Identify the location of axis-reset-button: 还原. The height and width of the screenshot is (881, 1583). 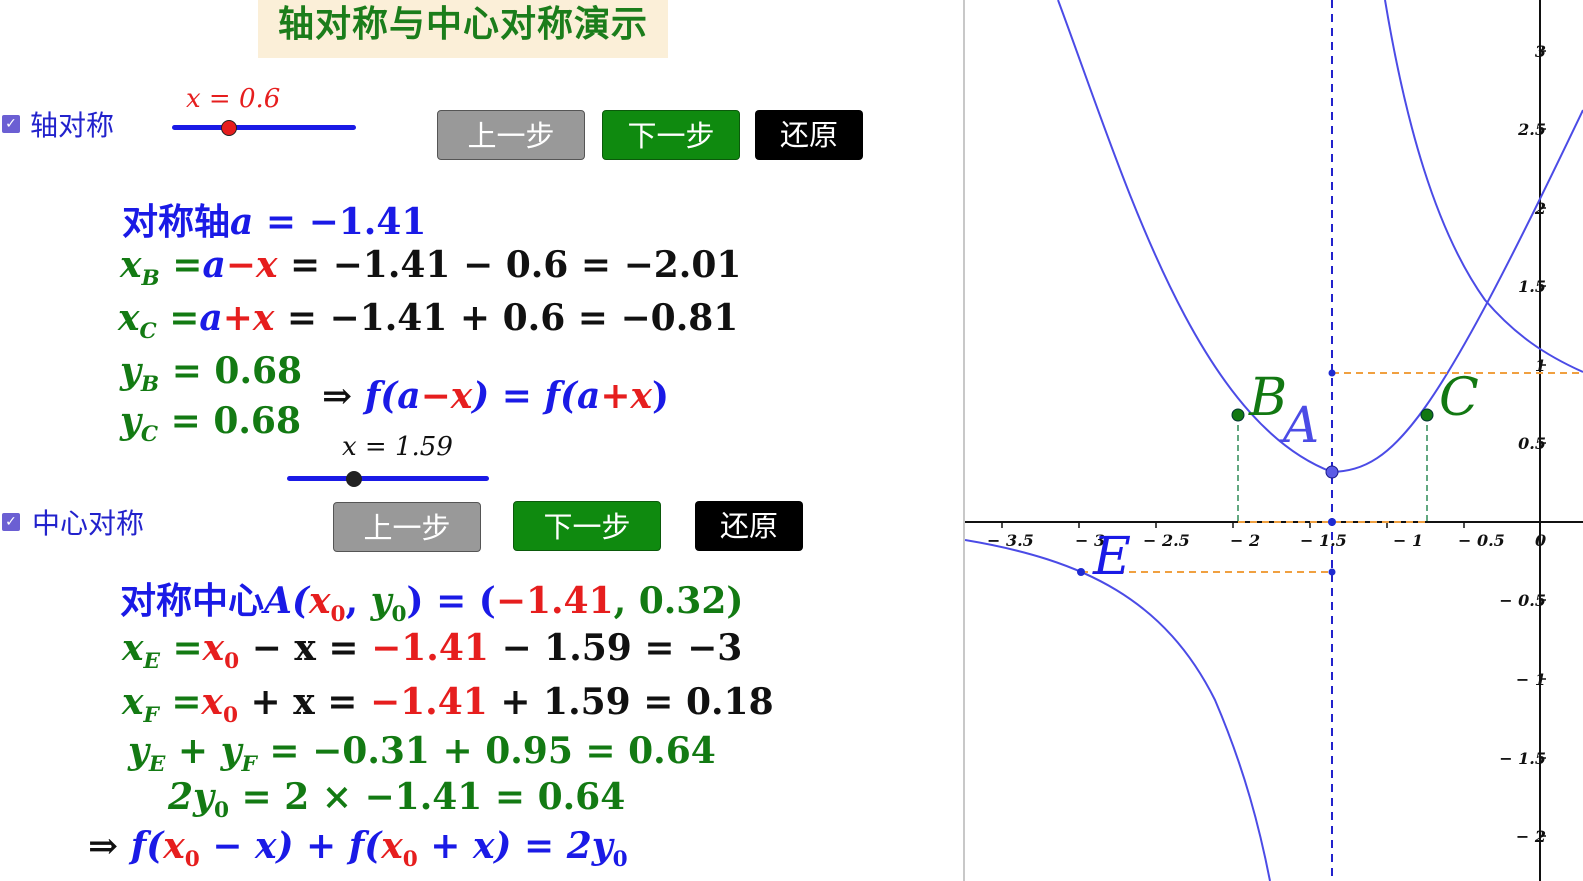
(809, 135).